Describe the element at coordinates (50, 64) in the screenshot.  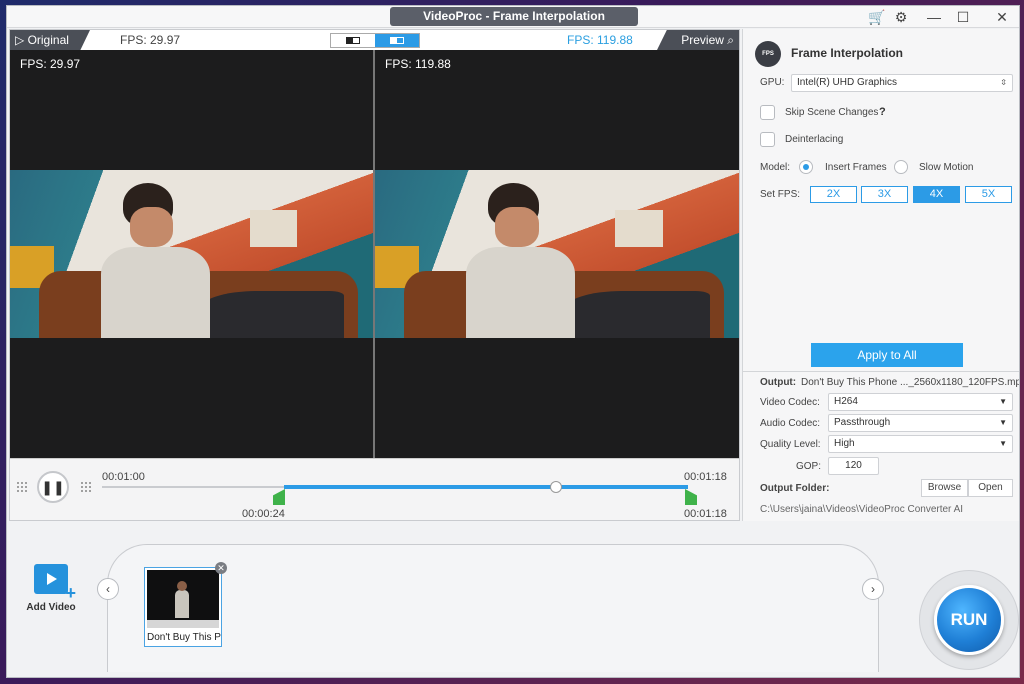
I see `original-video-fps: FPS: 29.97` at that location.